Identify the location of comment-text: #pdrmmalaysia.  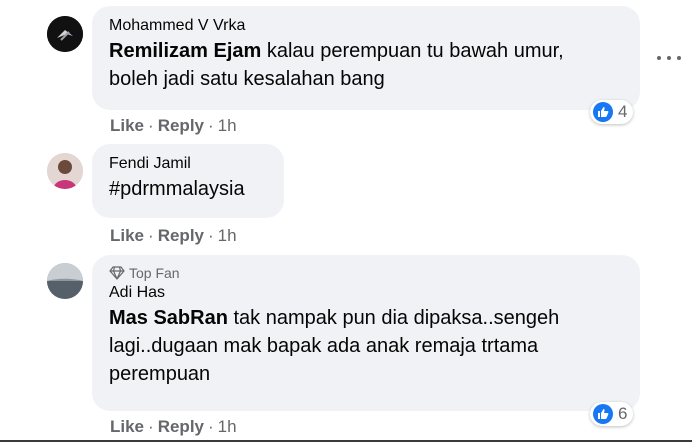
(177, 189).